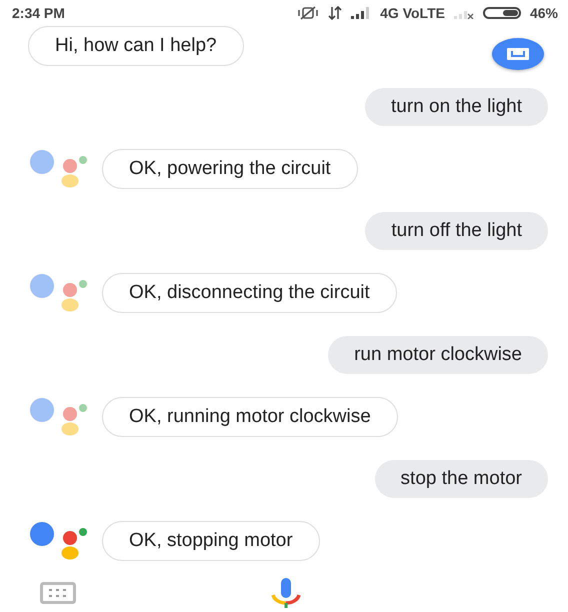 The image size is (568, 612). What do you see at coordinates (211, 541) in the screenshot?
I see `assistant-message: OK, stopping motor` at bounding box center [211, 541].